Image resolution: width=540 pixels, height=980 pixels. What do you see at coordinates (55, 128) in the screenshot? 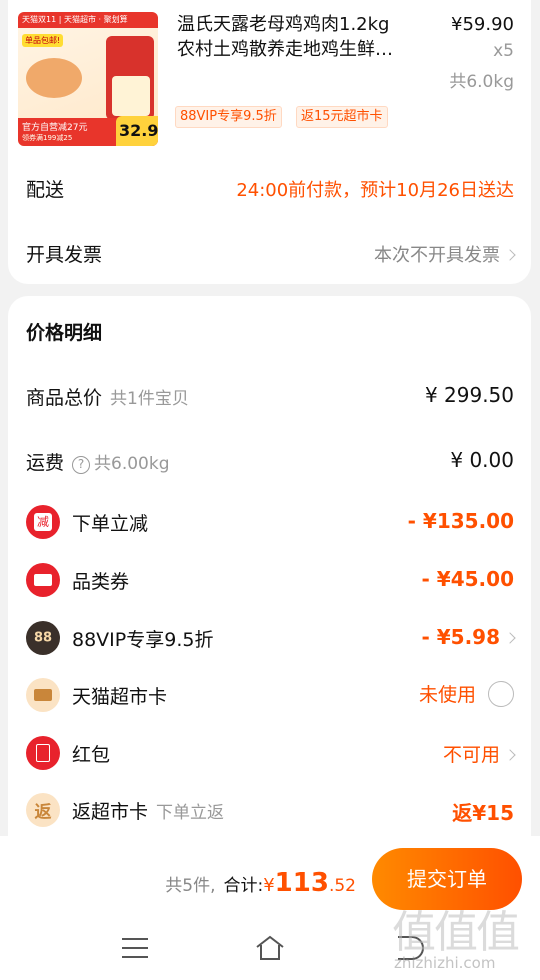
I see `thumb-promo-line1: 官方自营减27元` at bounding box center [55, 128].